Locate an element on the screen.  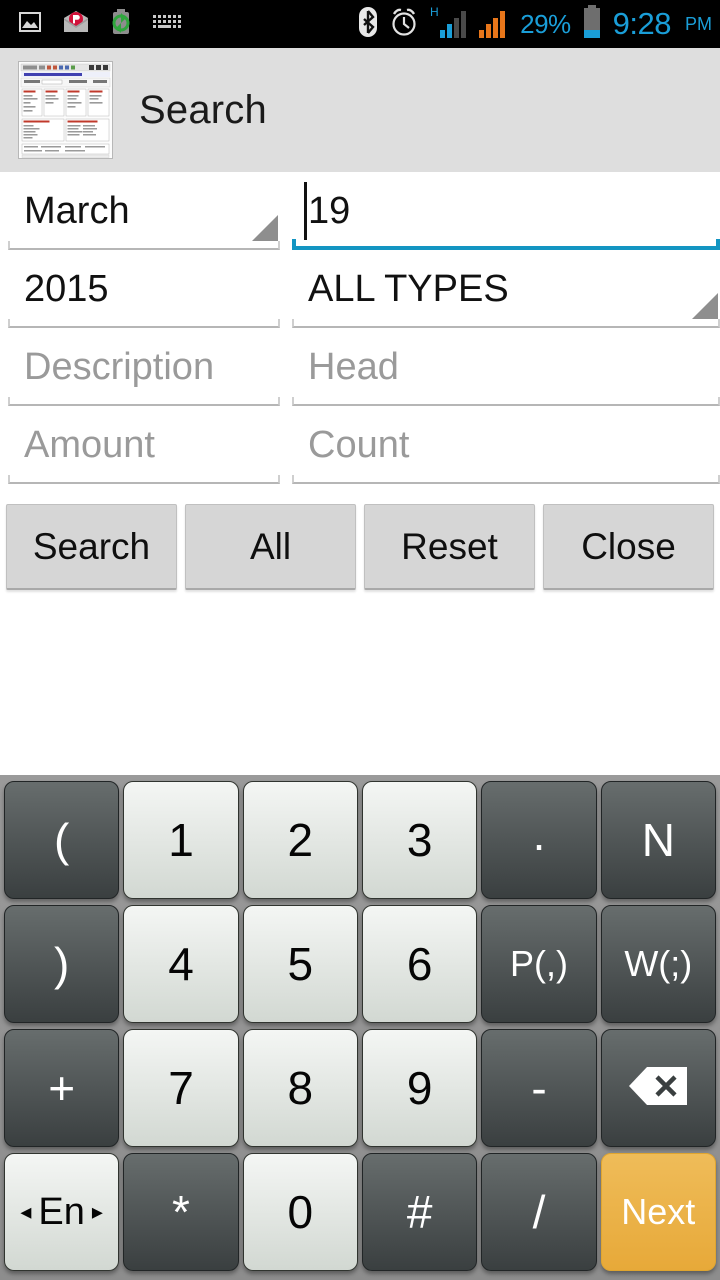
alarm-icon is located at coordinates (404, 24).